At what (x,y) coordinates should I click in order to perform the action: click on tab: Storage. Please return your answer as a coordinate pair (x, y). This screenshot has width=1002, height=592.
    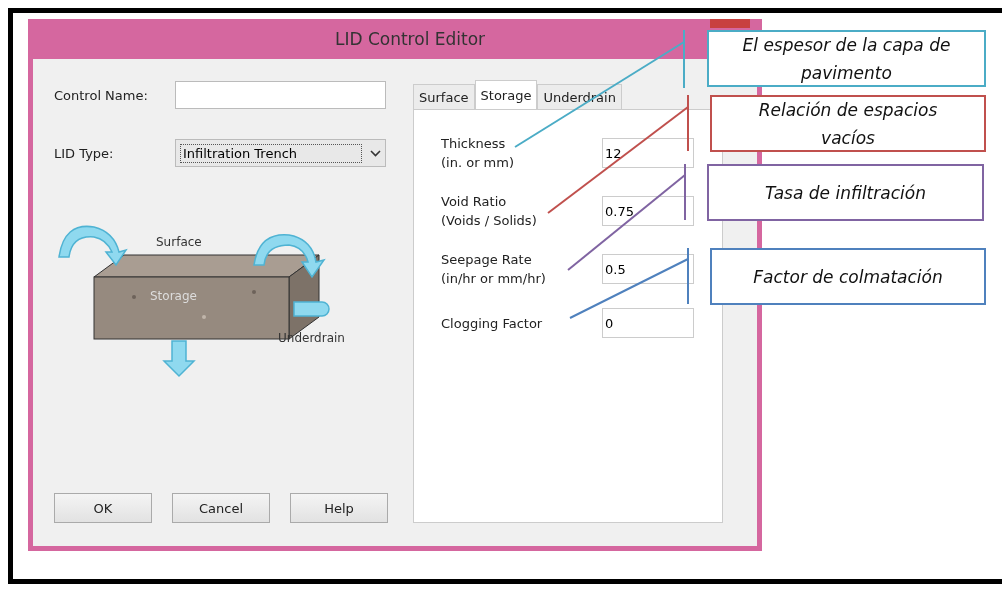
    Looking at the image, I should click on (506, 94).